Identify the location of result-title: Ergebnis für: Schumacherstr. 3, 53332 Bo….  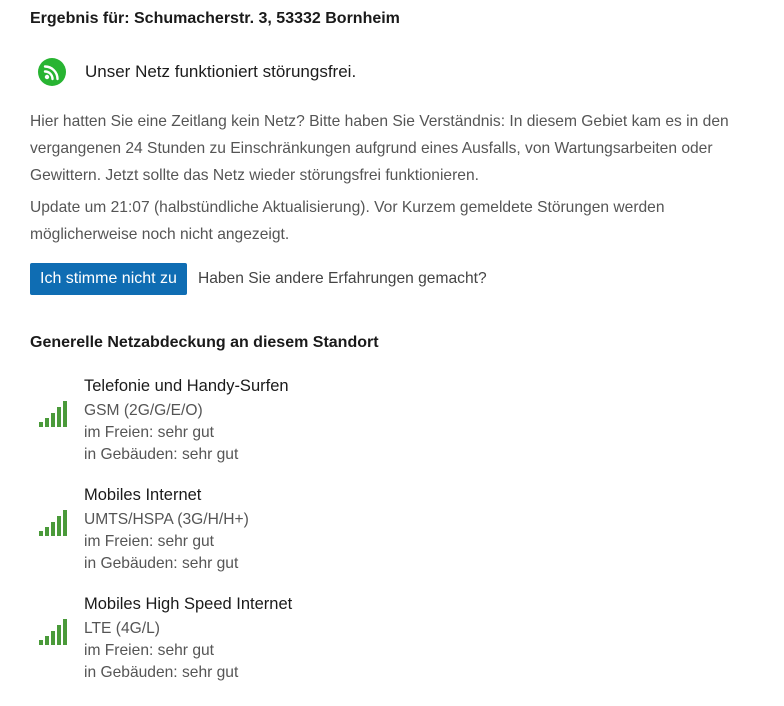
(215, 18).